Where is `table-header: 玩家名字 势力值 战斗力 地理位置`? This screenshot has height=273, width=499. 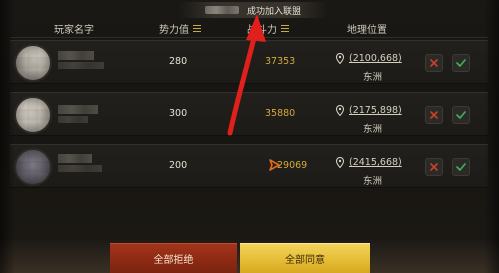
table-header: 玩家名字 势力值 战斗力 地理位置 is located at coordinates (249, 27).